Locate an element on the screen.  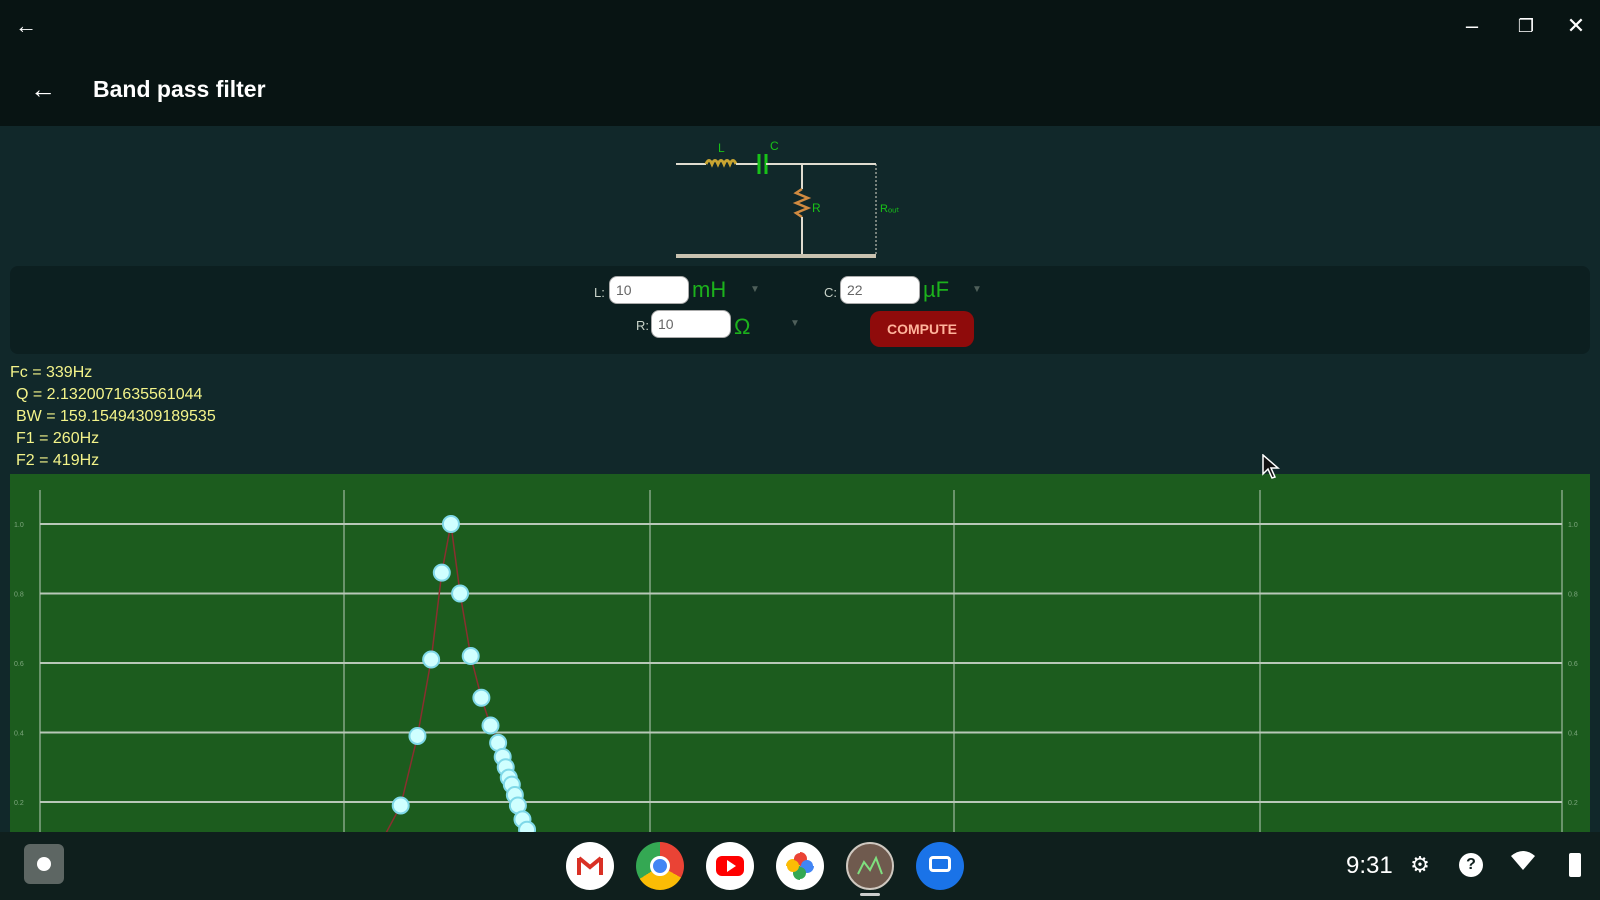
messages-icon is located at coordinates (940, 866).